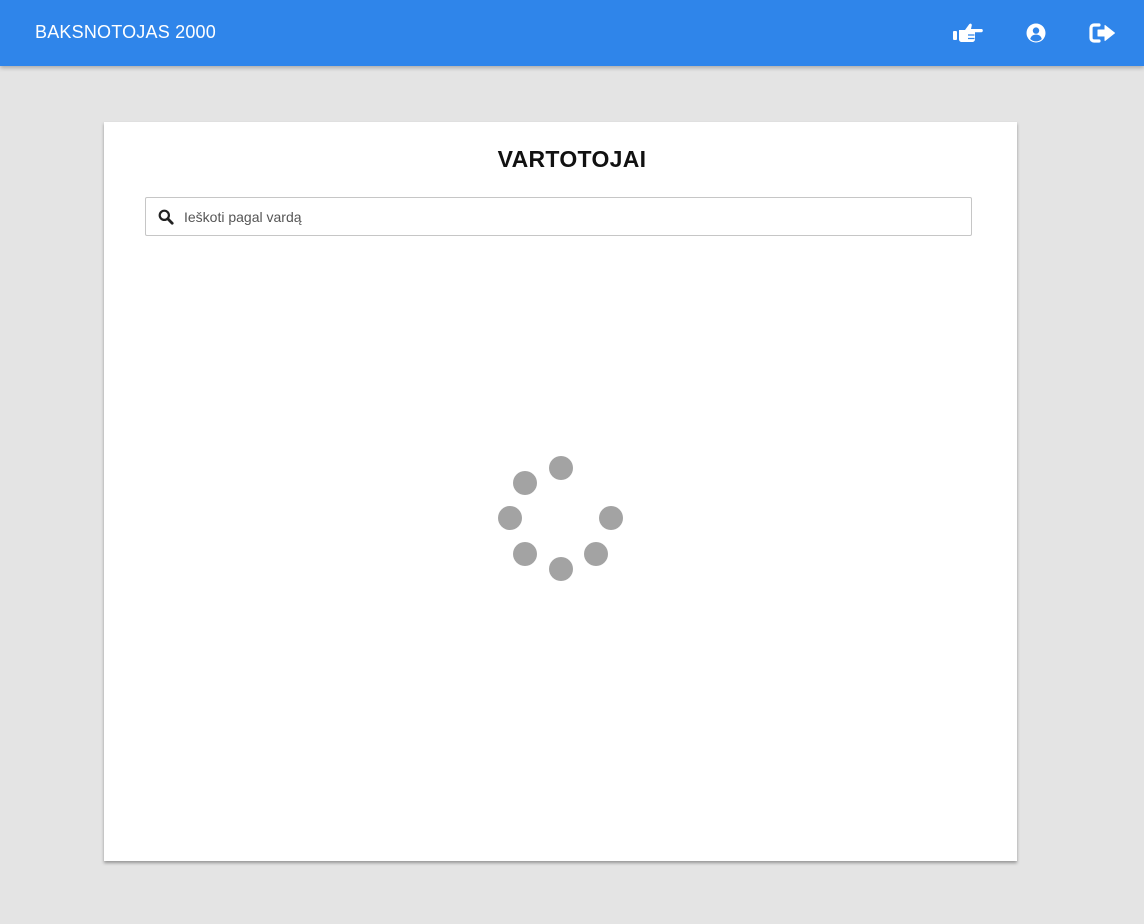 Image resolution: width=1144 pixels, height=924 pixels. What do you see at coordinates (572, 159) in the screenshot?
I see `page-title: VARTOTOJAI` at bounding box center [572, 159].